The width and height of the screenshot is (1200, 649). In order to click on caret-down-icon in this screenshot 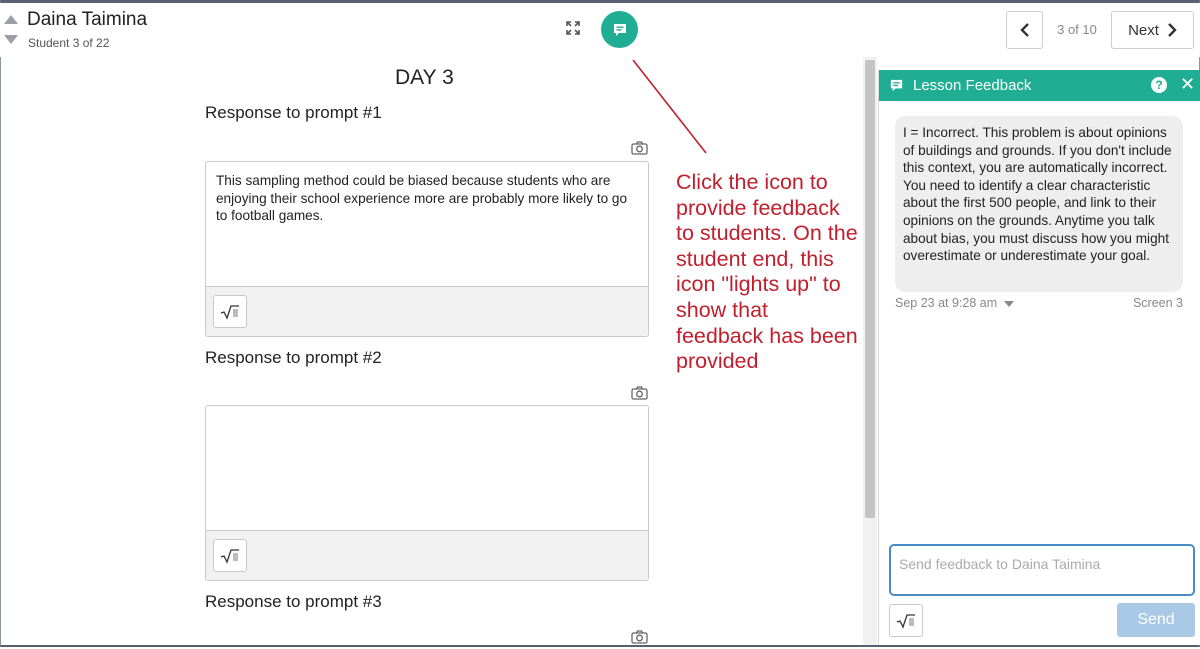, I will do `click(1008, 304)`.